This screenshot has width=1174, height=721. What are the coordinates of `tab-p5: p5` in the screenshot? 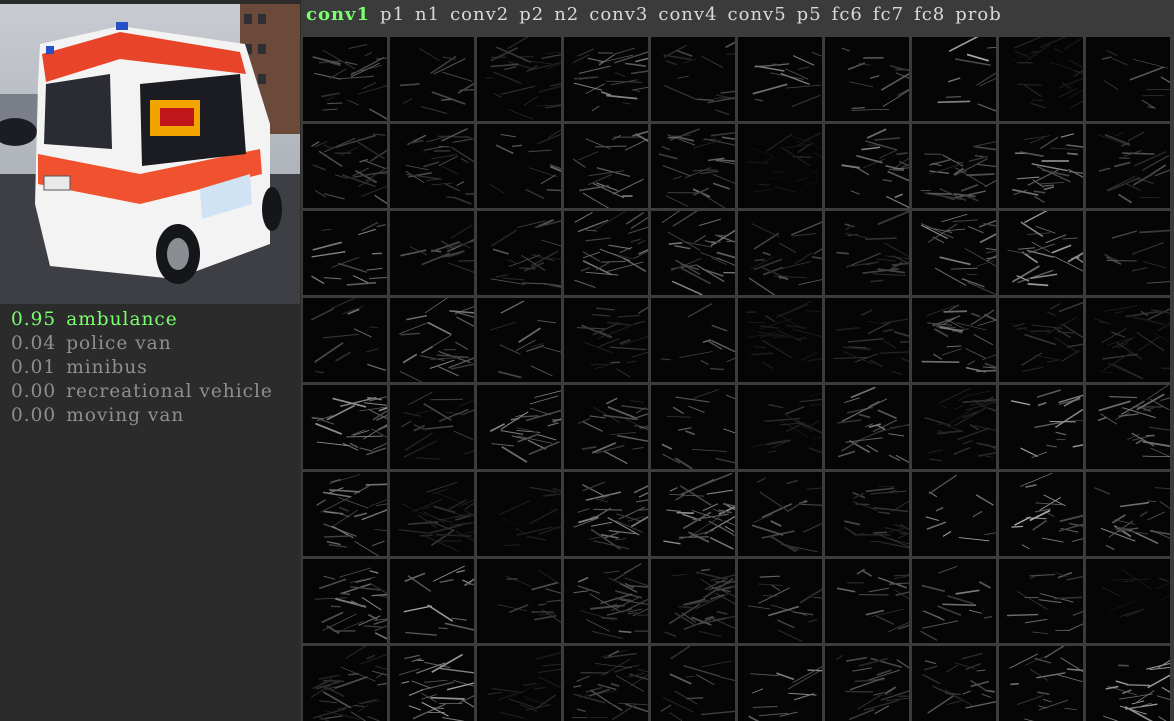 It's located at (809, 14).